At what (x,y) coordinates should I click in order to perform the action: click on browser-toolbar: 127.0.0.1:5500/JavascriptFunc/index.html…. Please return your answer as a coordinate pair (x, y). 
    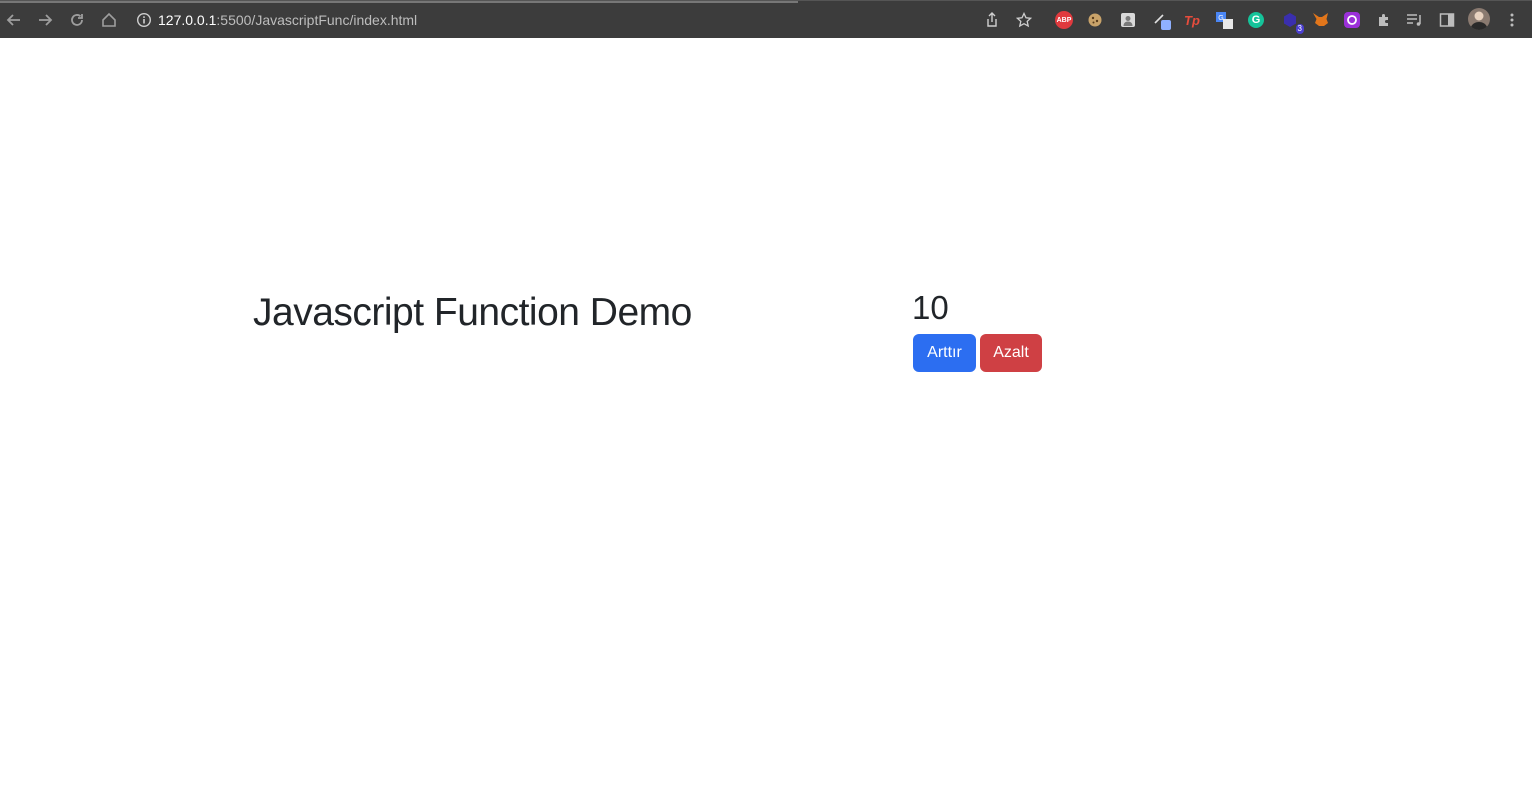
    Looking at the image, I should click on (766, 19).